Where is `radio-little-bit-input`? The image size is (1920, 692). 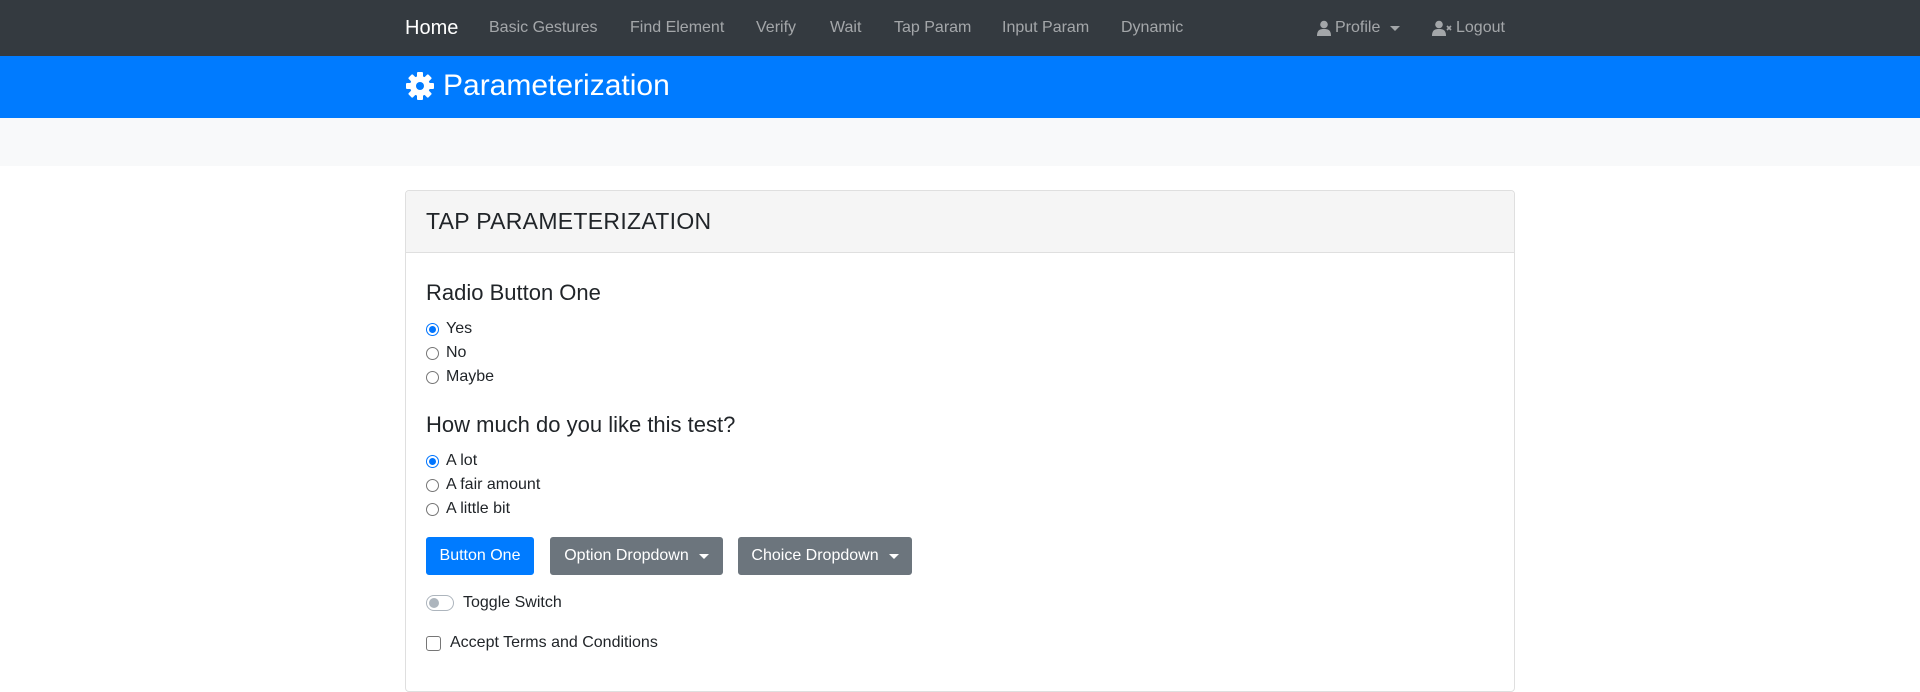 radio-little-bit-input is located at coordinates (432, 509).